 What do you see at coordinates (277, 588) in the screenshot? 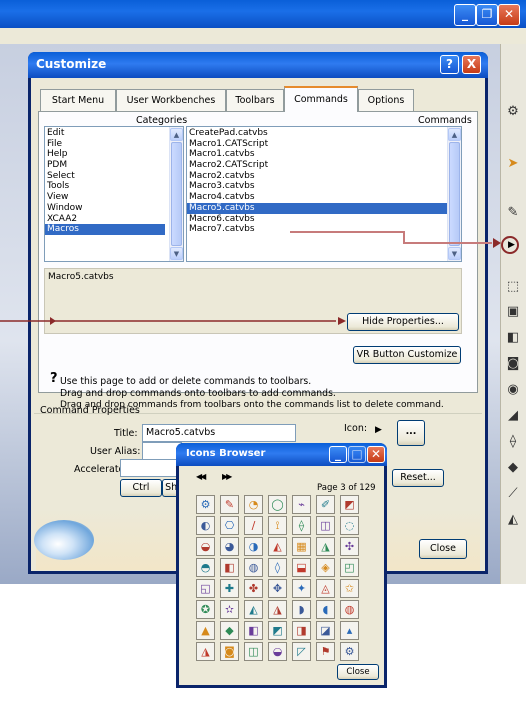
I see `icon-browser-cell-icon: ✥` at bounding box center [277, 588].